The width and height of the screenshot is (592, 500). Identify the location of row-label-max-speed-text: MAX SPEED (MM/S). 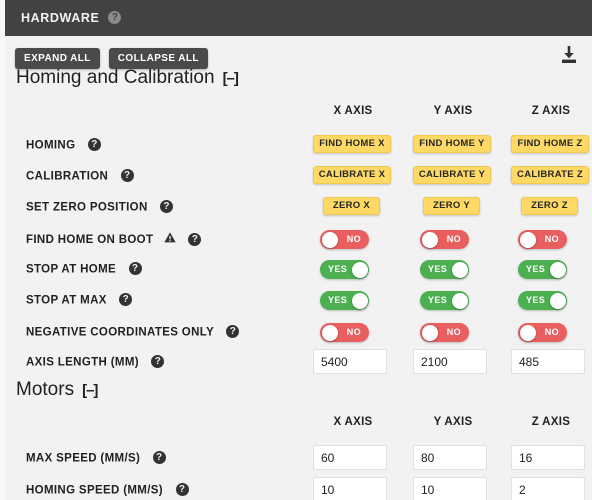
(83, 458).